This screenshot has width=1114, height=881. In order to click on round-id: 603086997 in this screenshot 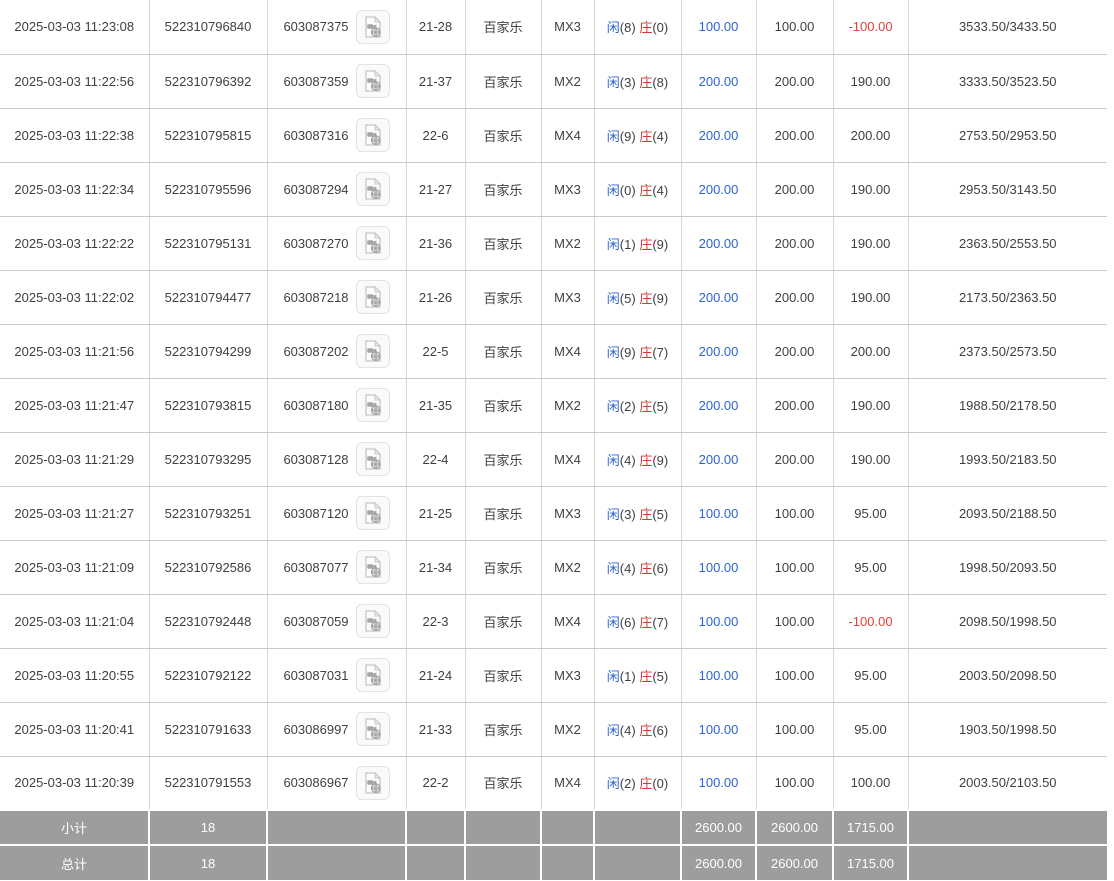, I will do `click(316, 729)`.